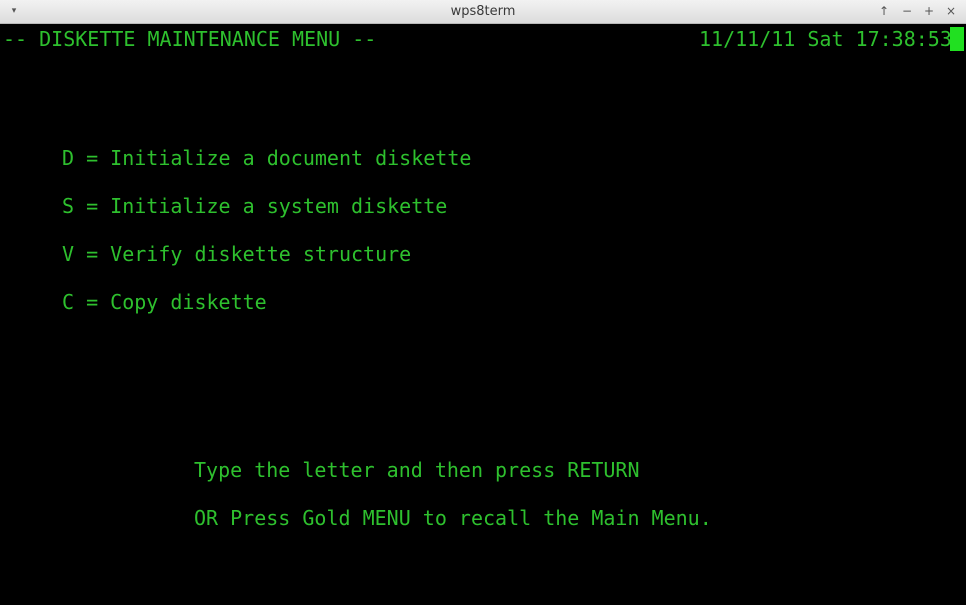 The image size is (966, 605). What do you see at coordinates (417, 470) in the screenshot?
I see `prompt-instruction: Type the letter and then press RETURN` at bounding box center [417, 470].